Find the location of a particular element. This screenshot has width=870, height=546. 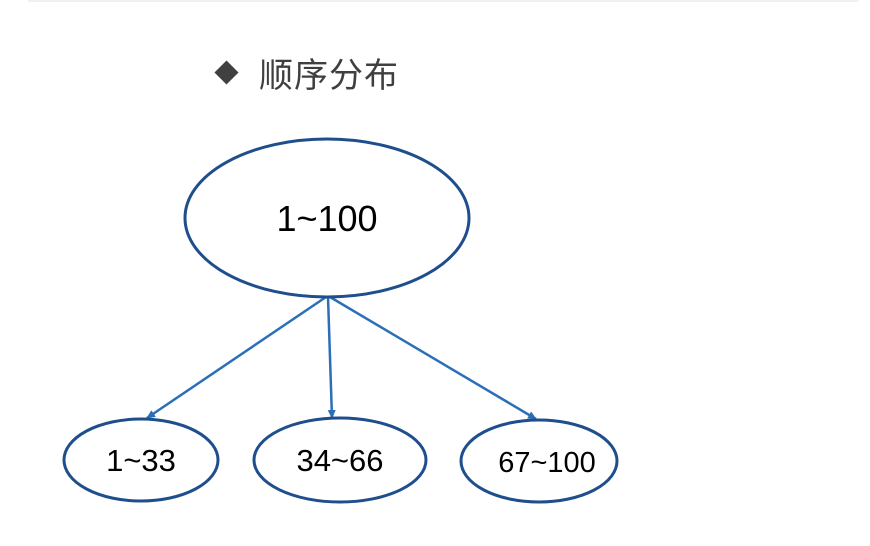

child-node-2: 34~66 is located at coordinates (340, 460).